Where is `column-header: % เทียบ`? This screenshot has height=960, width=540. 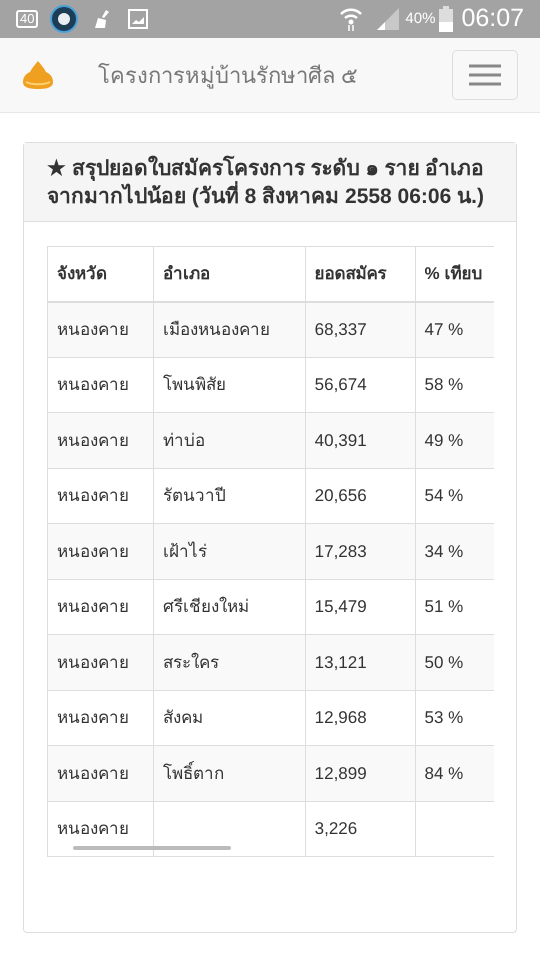
column-header: % เทียบ is located at coordinates (454, 274).